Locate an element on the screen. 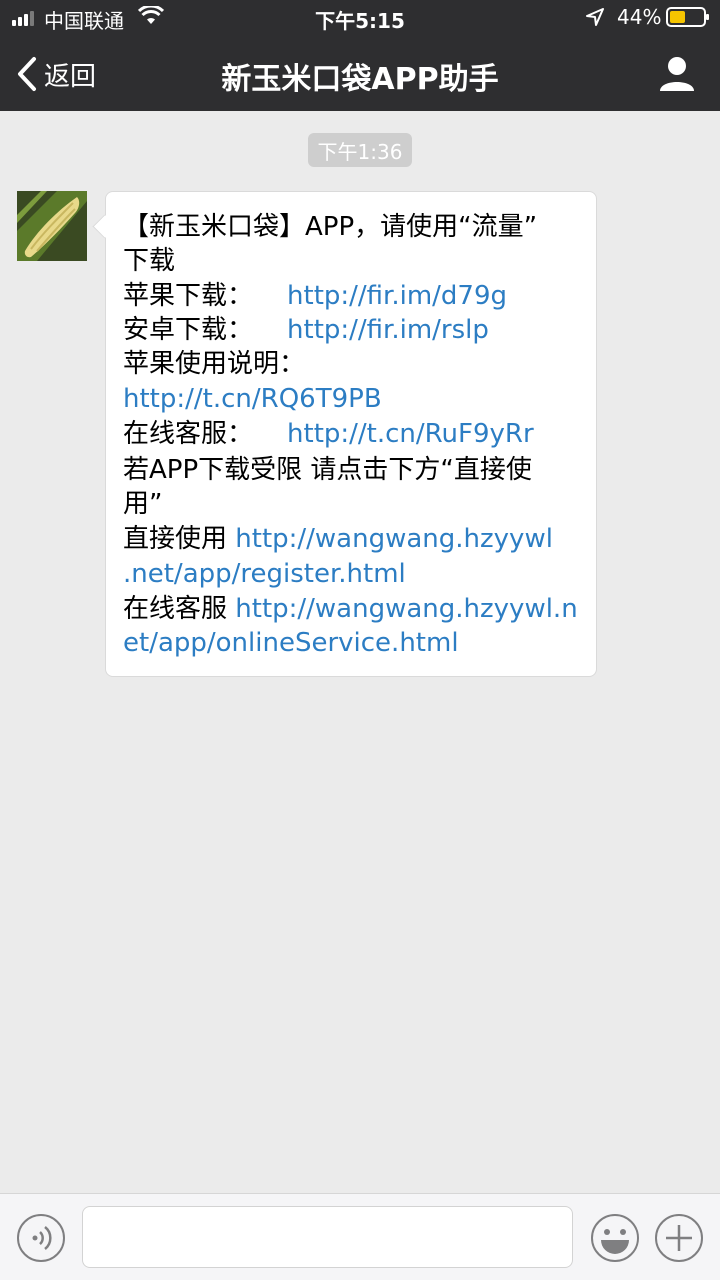 This screenshot has height=1280, width=720. input-toolbar is located at coordinates (360, 1236).